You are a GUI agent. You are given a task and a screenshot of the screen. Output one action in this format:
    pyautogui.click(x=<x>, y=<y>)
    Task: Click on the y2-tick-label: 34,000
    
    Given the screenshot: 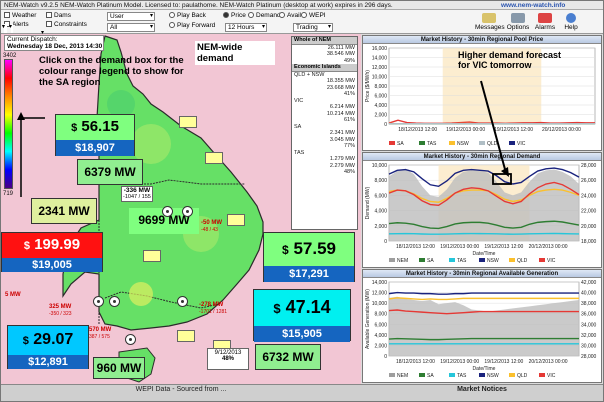 What is the action you would take?
    pyautogui.click(x=589, y=325)
    